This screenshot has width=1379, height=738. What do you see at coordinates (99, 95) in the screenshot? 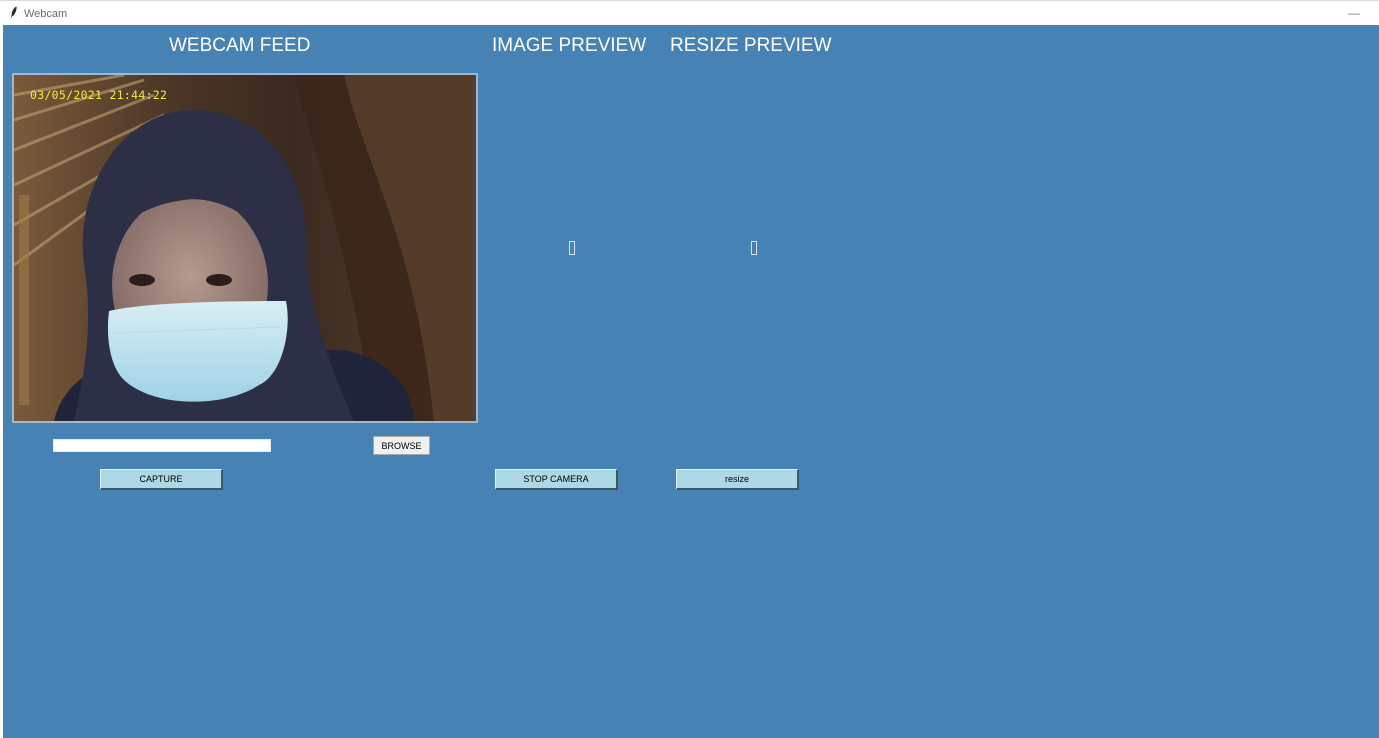
I see `feed-timestamp: 03/05/2021 21:44:22` at bounding box center [99, 95].